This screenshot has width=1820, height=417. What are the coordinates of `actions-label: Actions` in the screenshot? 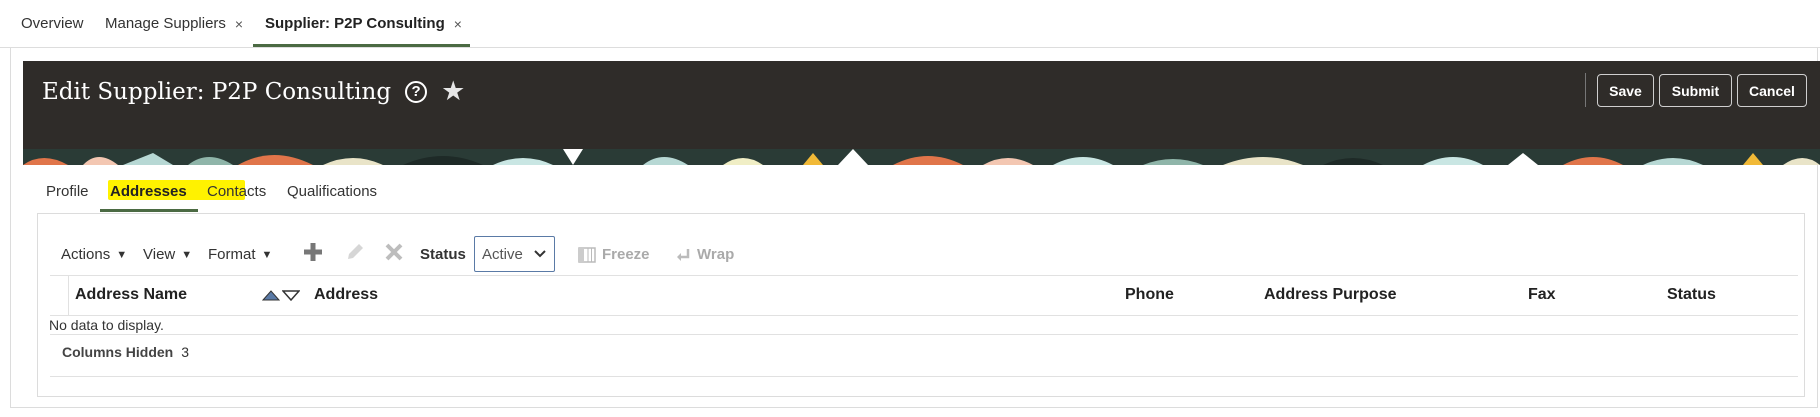 It's located at (86, 254).